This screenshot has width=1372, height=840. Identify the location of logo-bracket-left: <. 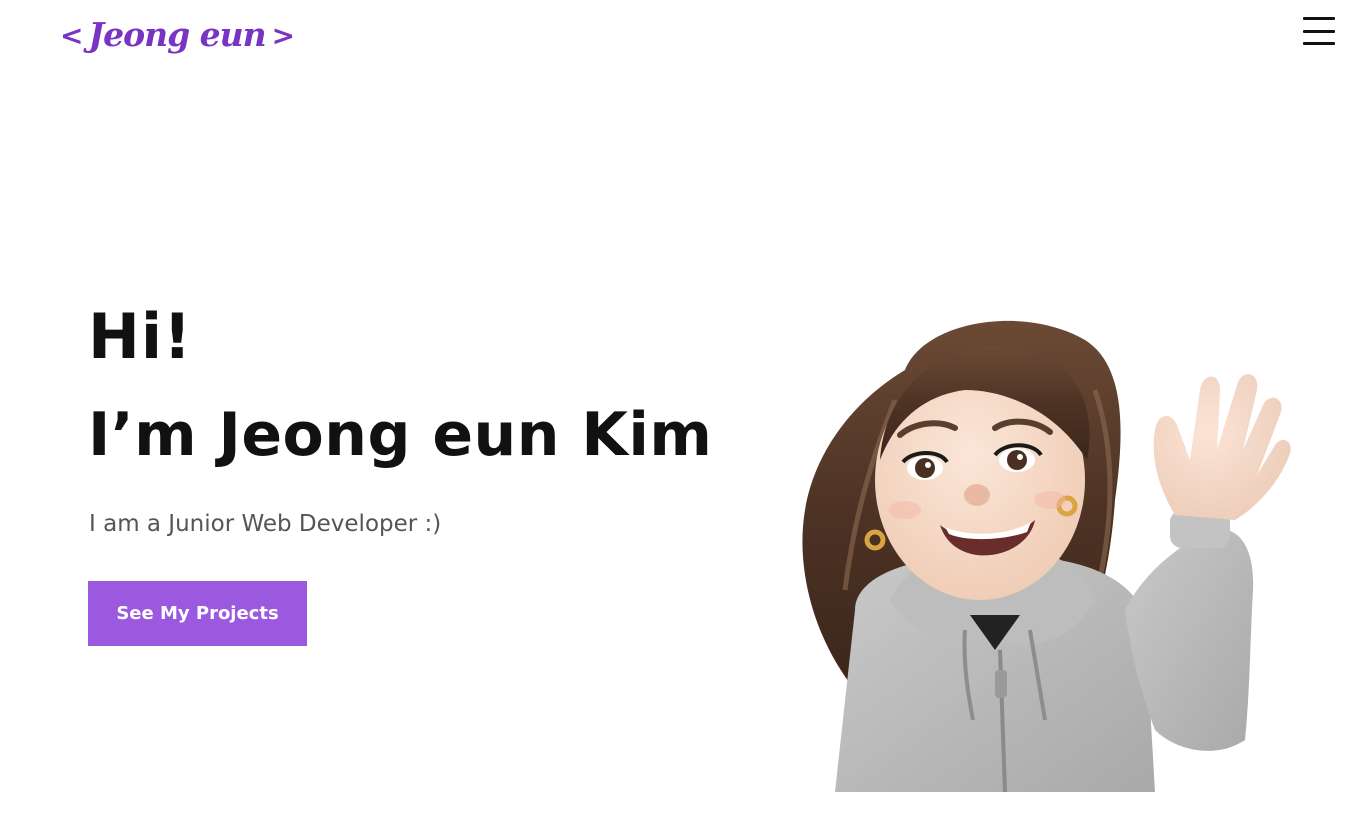
(71, 35).